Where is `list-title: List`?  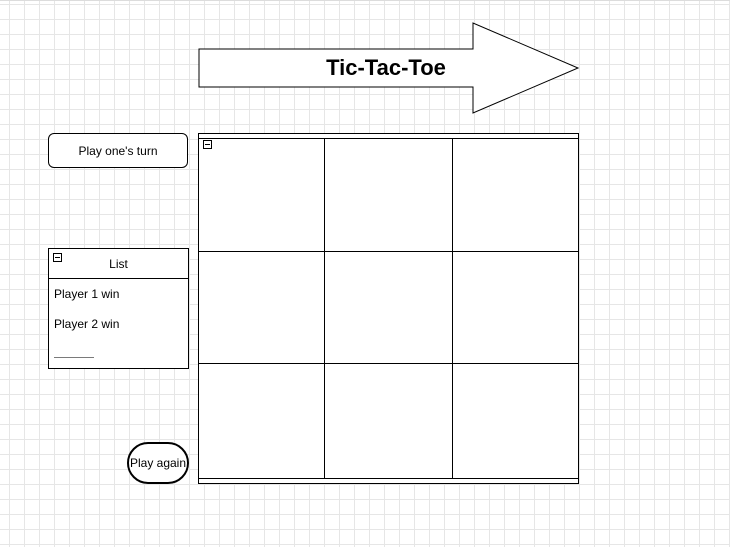 list-title: List is located at coordinates (118, 263).